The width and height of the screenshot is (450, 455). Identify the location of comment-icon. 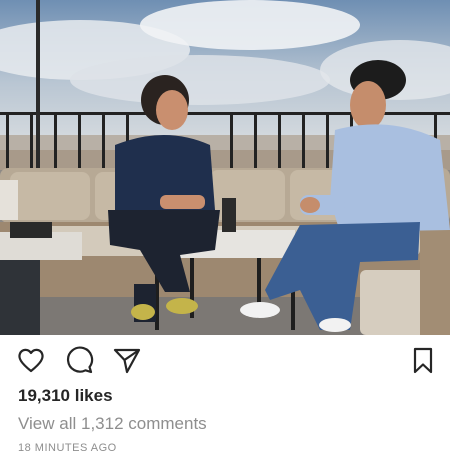
(79, 360).